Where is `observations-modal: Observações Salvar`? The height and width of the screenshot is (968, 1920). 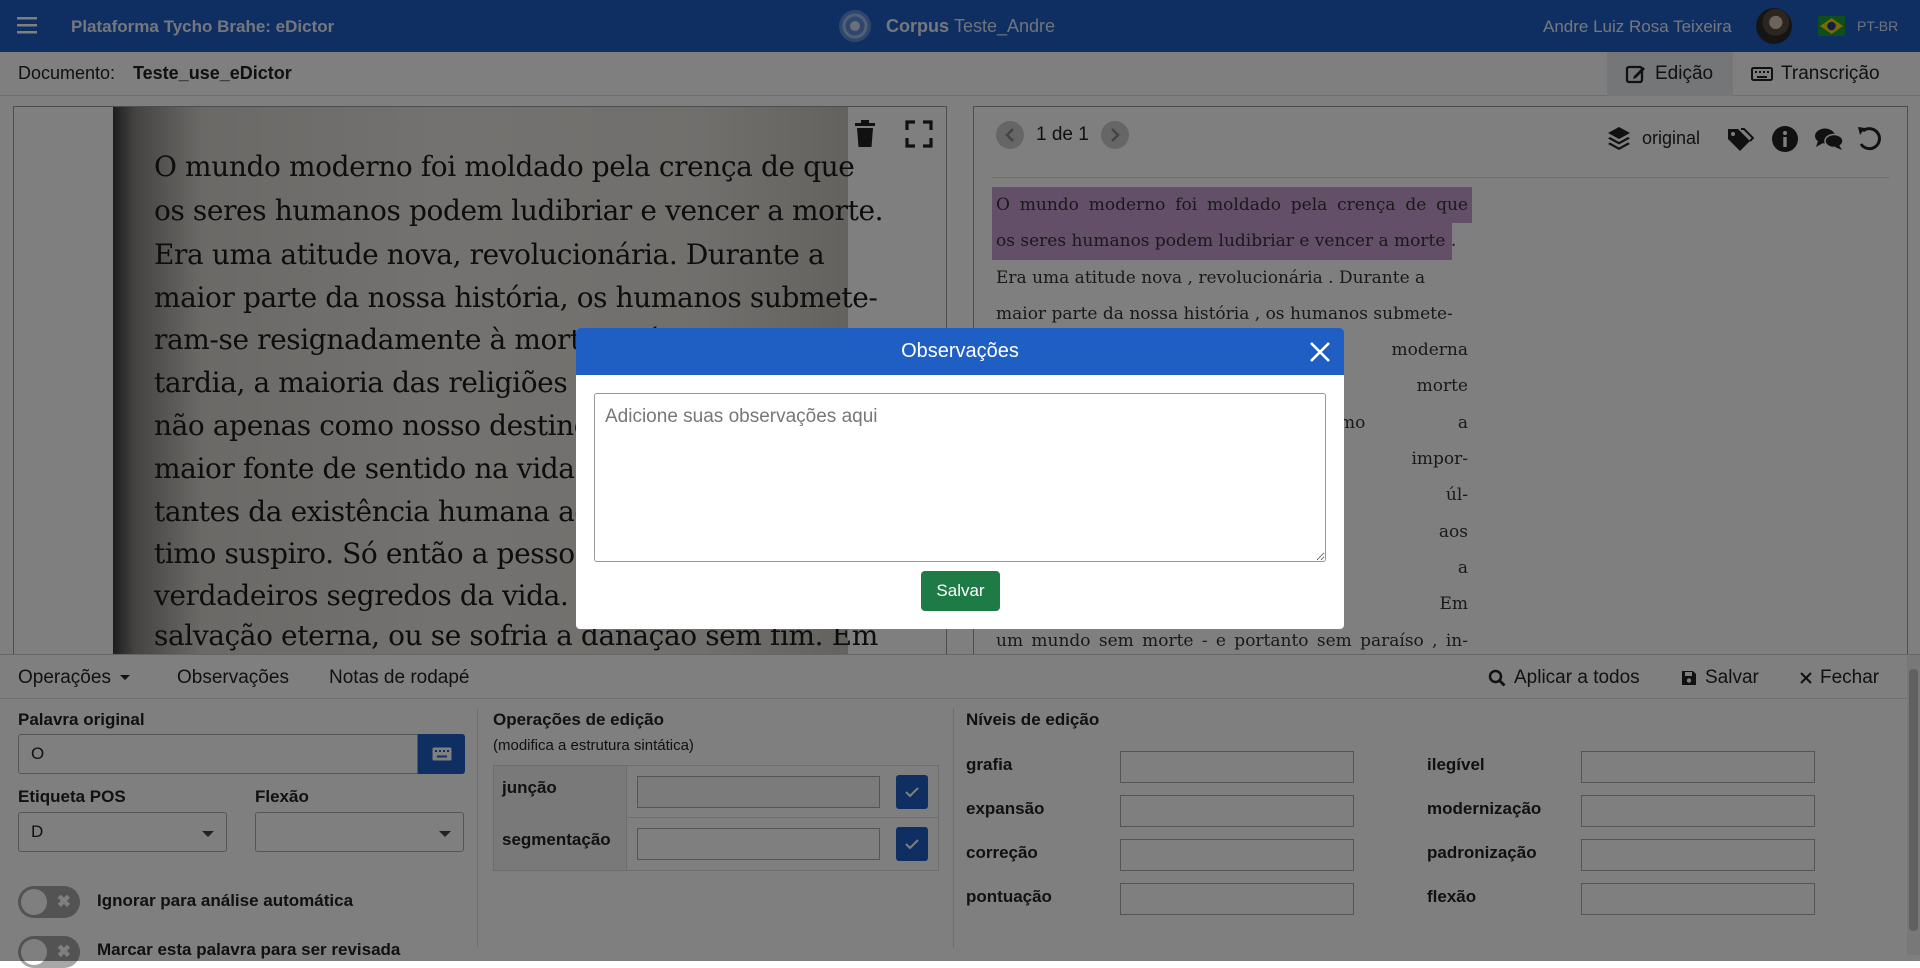 observations-modal: Observações Salvar is located at coordinates (960, 478).